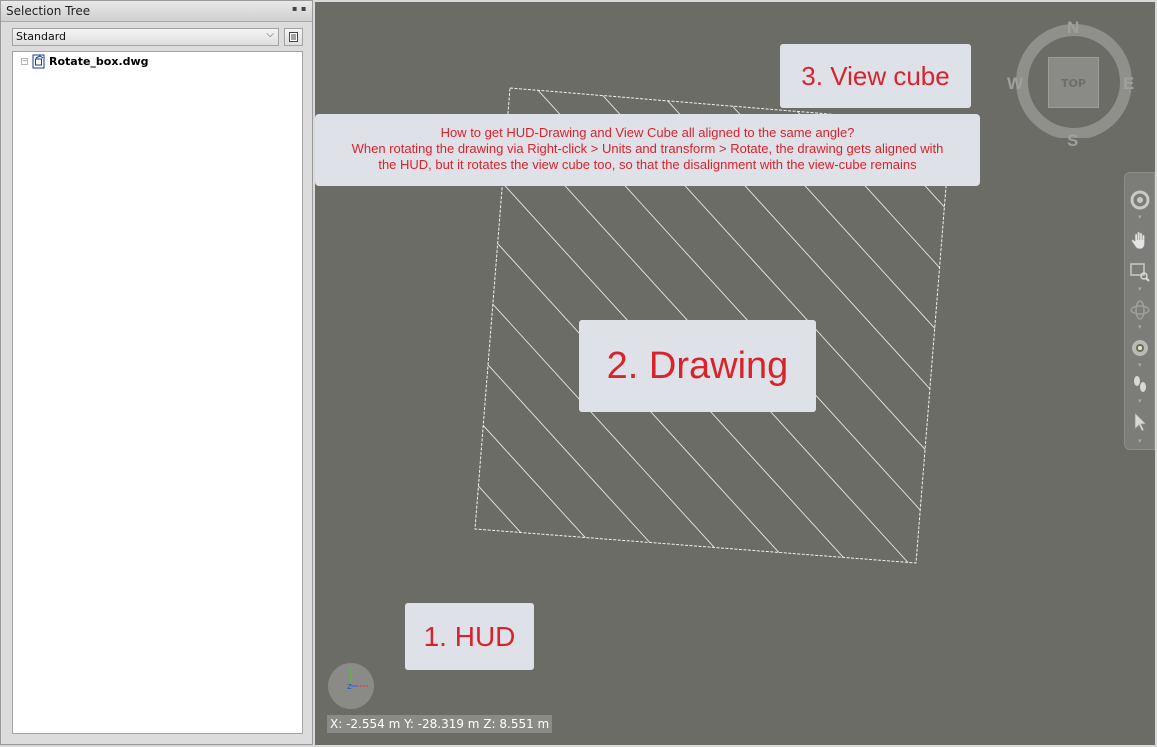 This screenshot has height=747, width=1157. I want to click on drawing-annotation: 2. Drawing, so click(697, 366).